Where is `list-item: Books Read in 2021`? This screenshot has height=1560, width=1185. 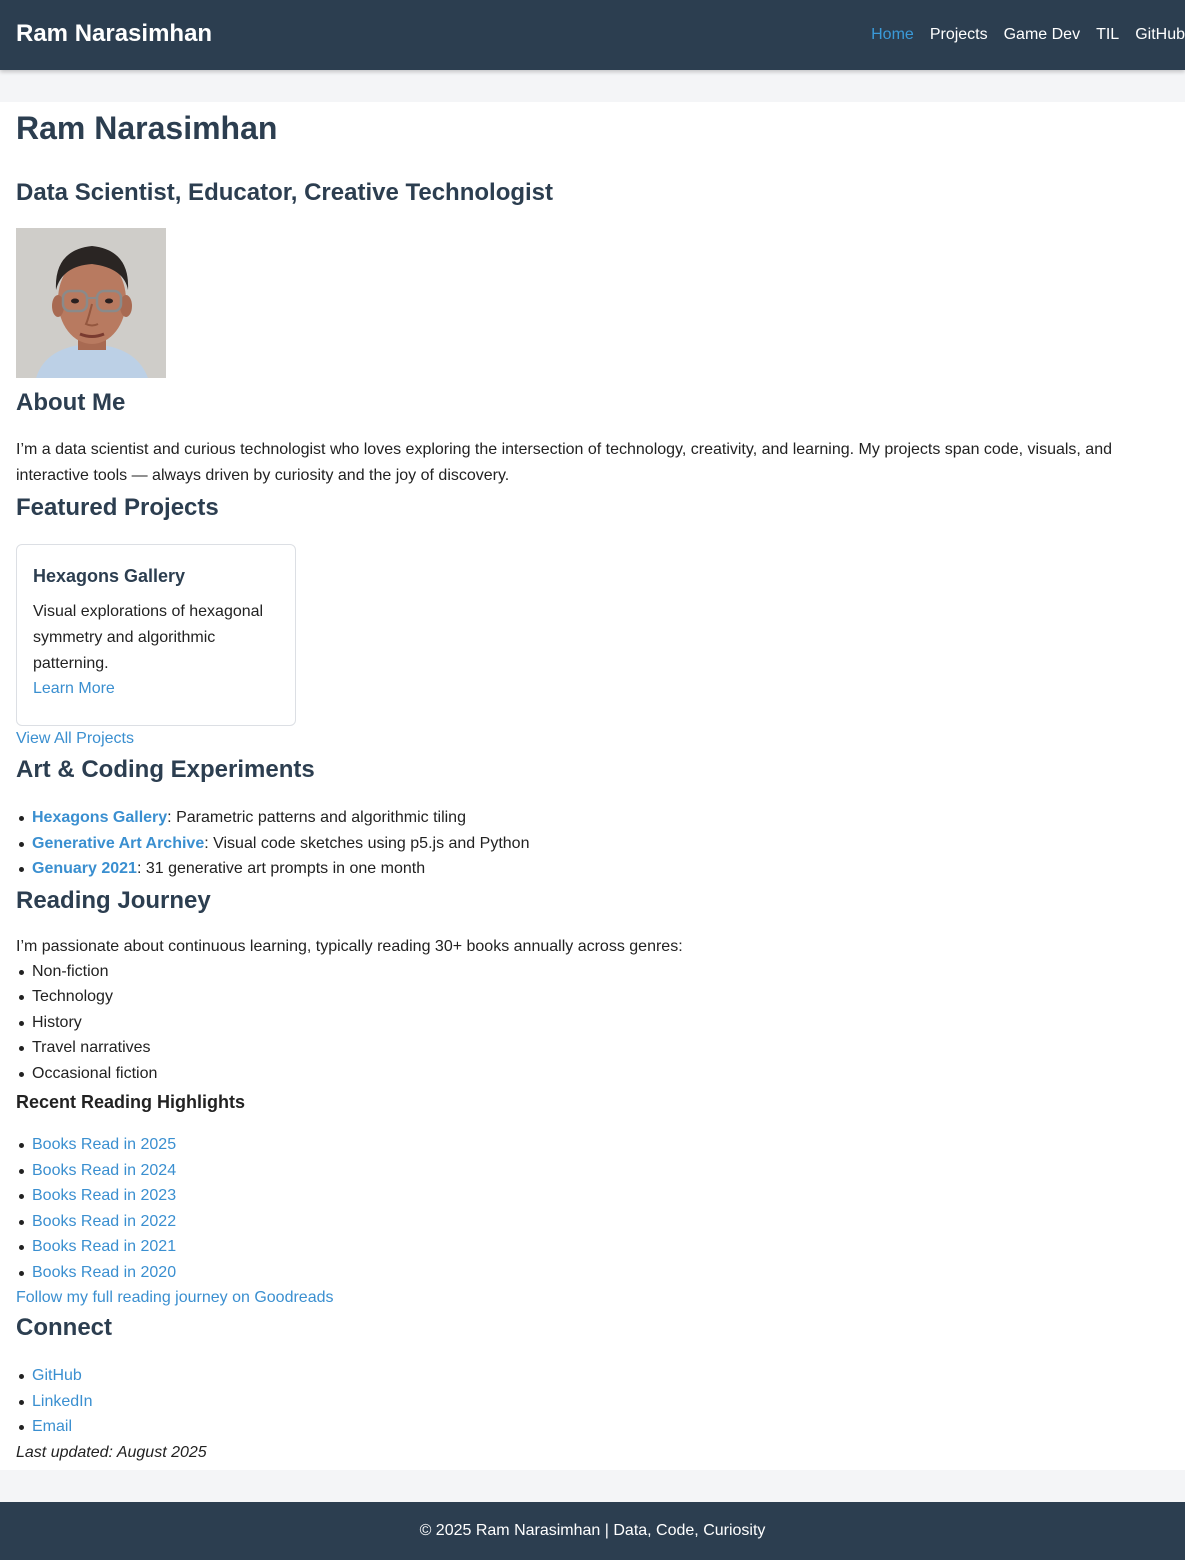 list-item: Books Read in 2021 is located at coordinates (594, 1247).